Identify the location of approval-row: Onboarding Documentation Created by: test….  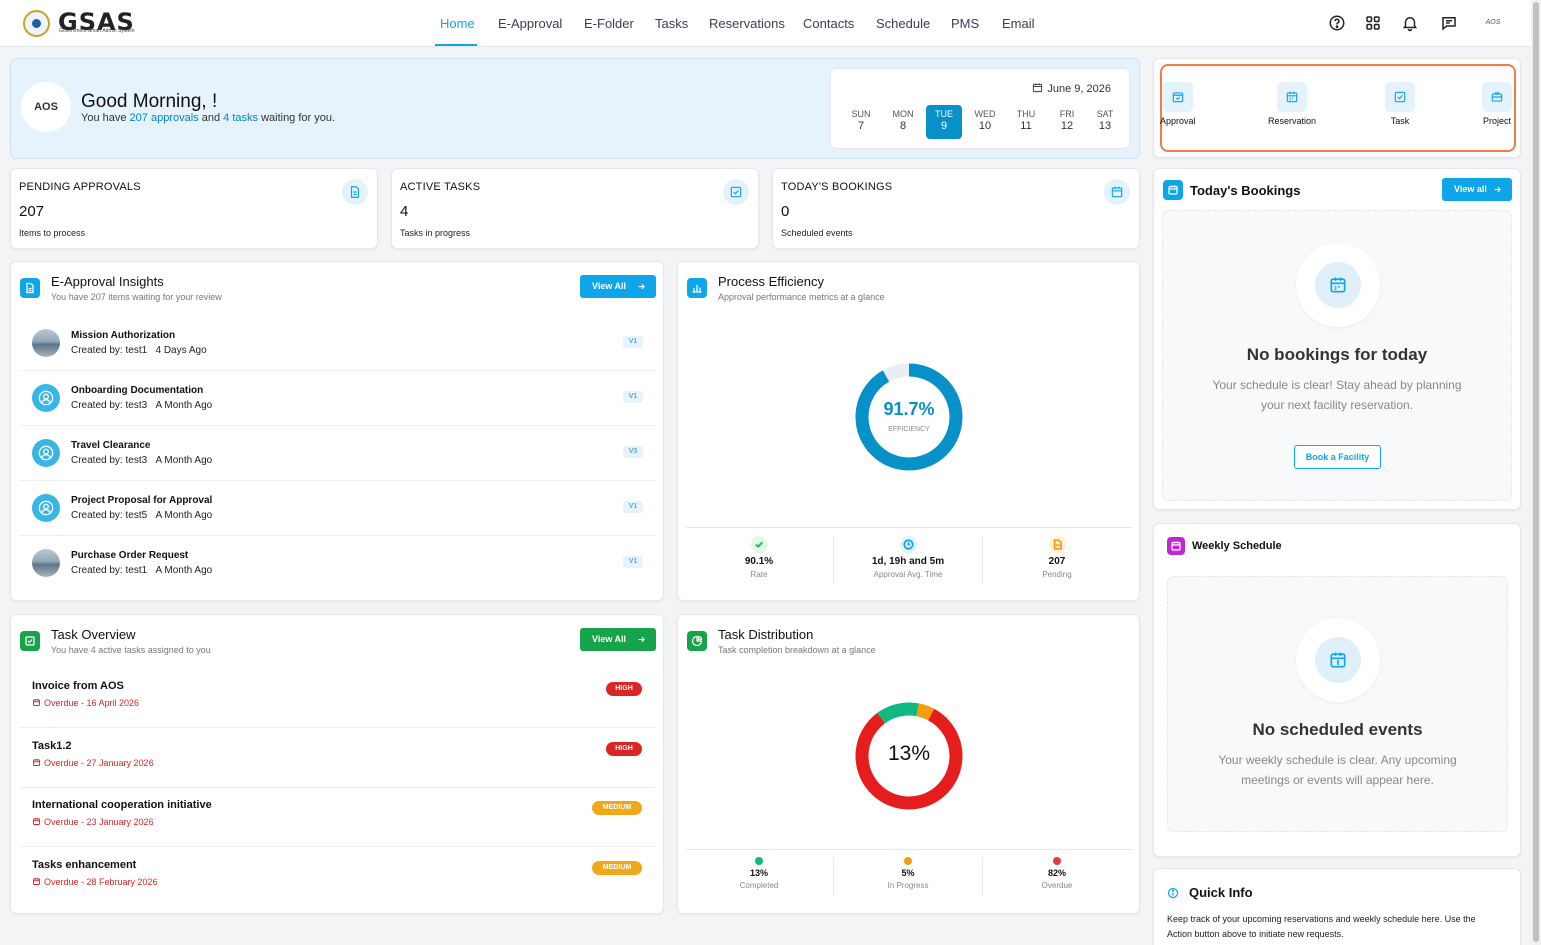
(337, 398).